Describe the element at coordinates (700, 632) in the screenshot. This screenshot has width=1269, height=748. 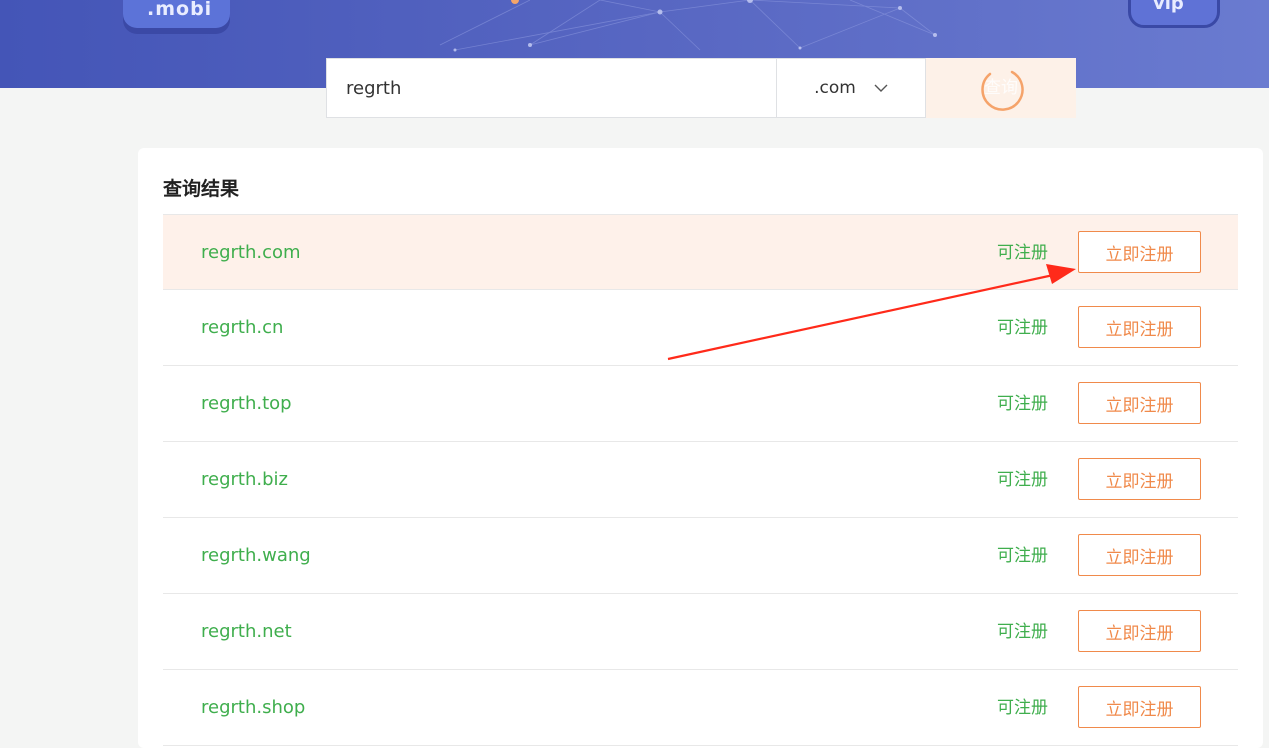
I see `result-row: regrth.net 可注册 立即注册` at that location.